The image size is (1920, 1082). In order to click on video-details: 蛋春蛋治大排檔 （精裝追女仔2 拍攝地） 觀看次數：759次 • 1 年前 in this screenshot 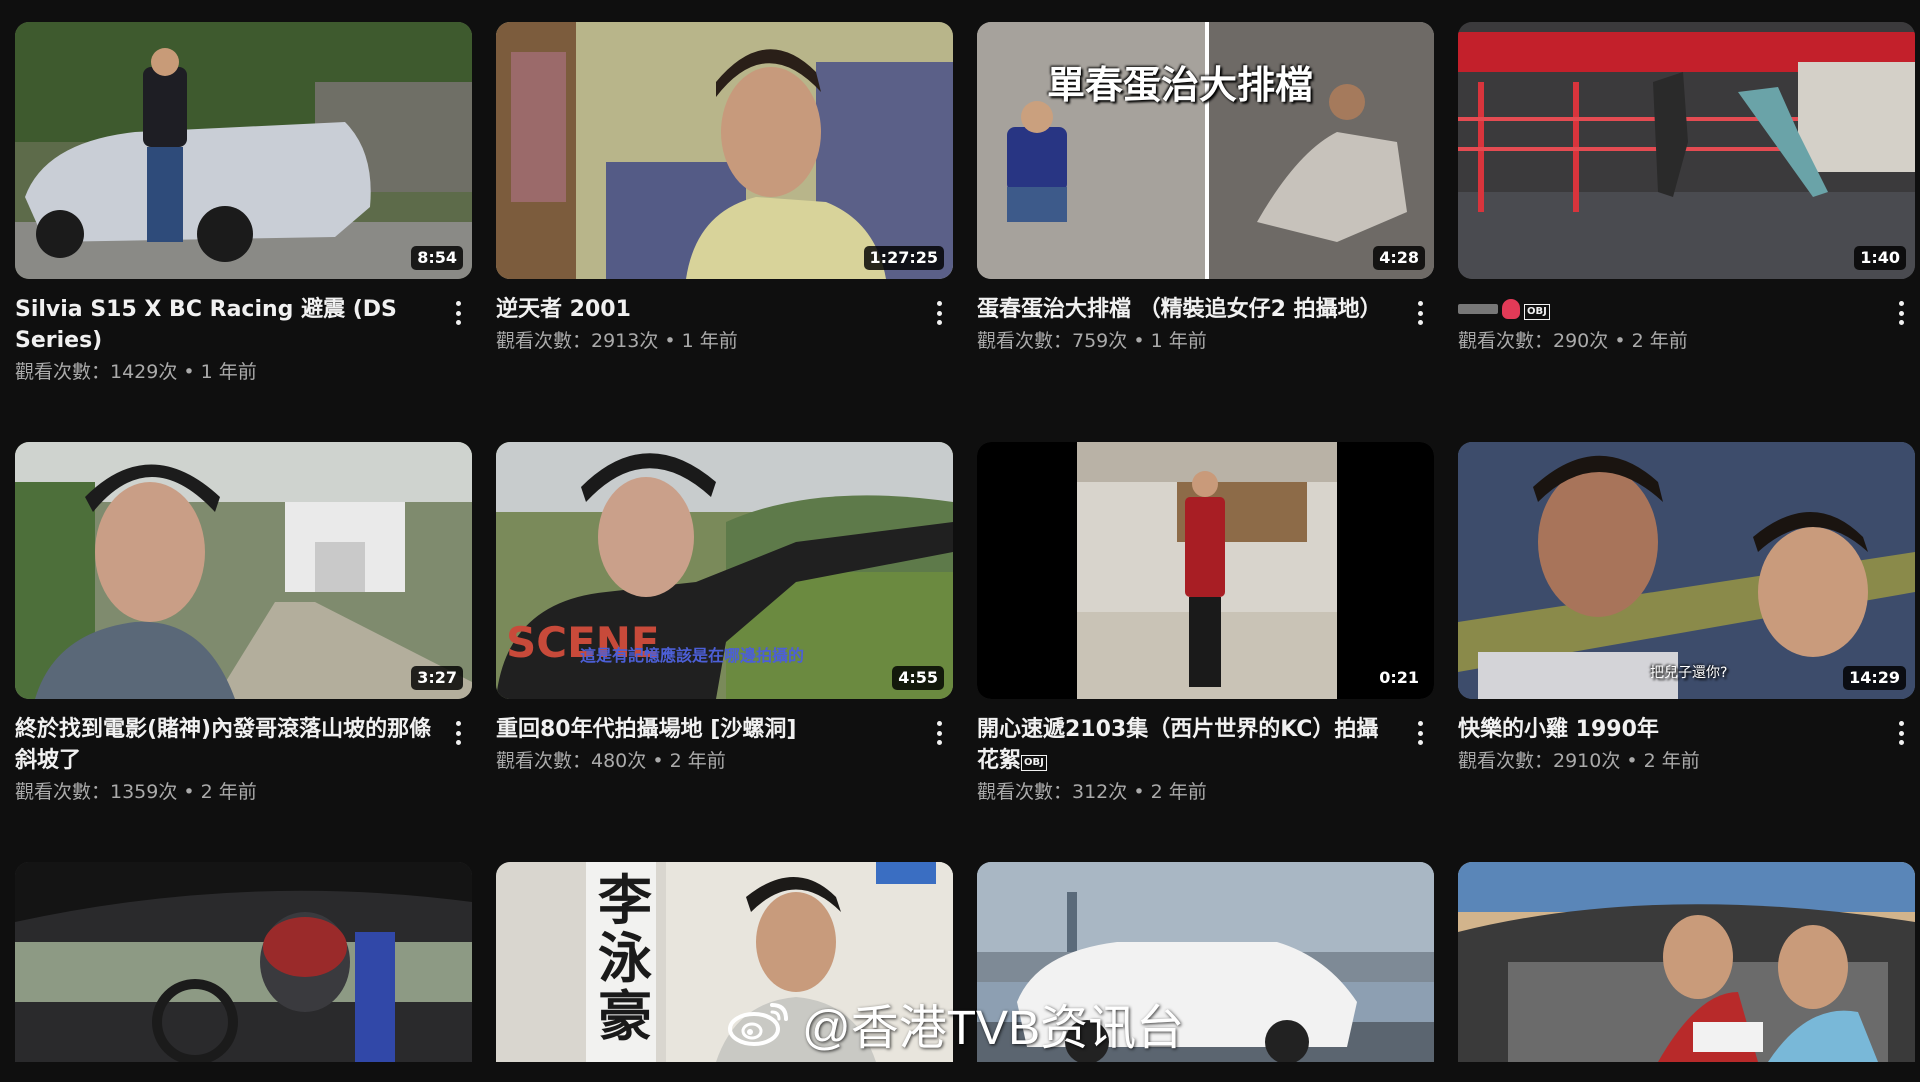, I will do `click(1205, 318)`.